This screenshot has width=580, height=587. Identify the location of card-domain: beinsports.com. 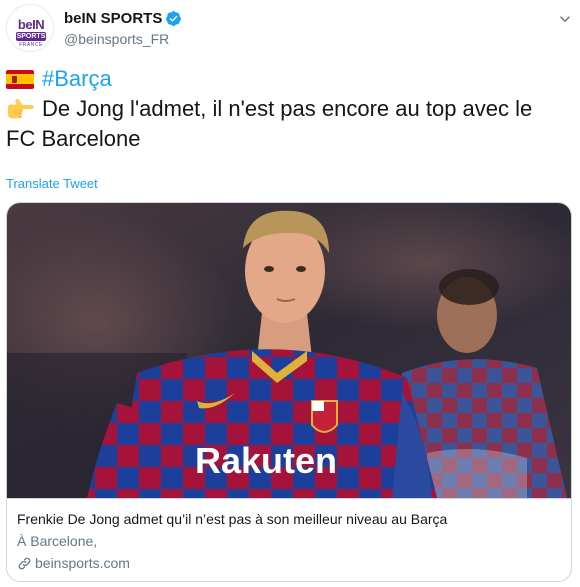
(82, 563).